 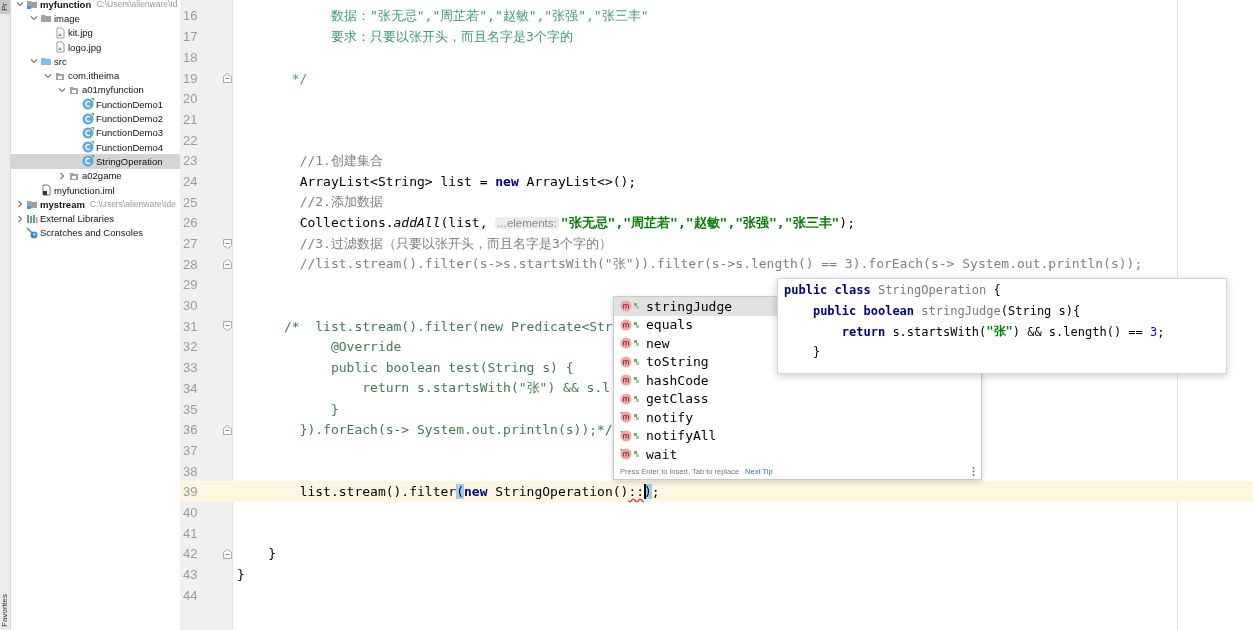 I want to click on line-number: 26, so click(x=190, y=223).